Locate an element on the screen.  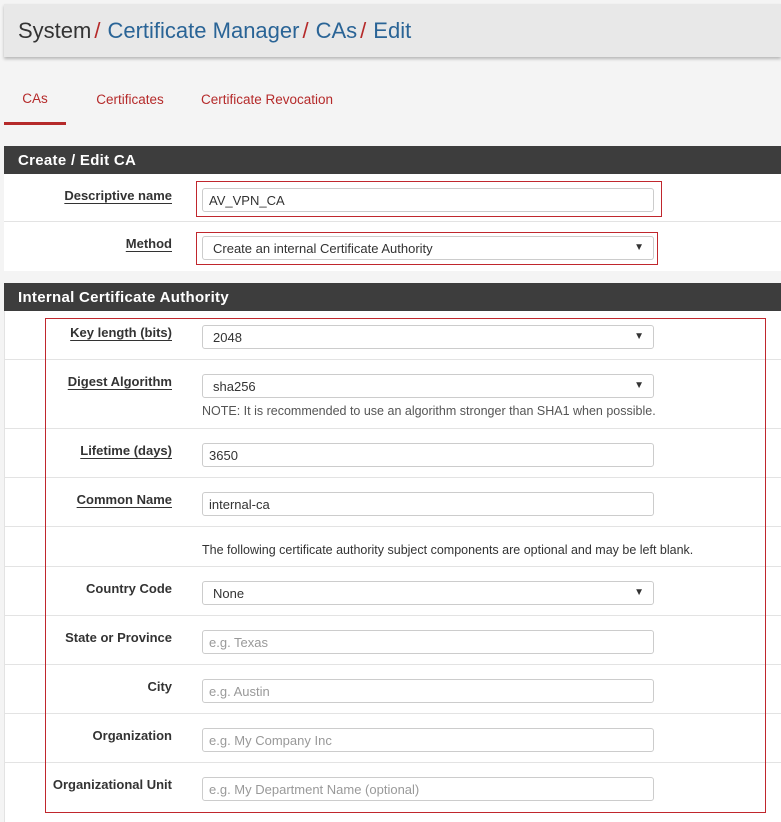
create-edit-ca-heading: Create / Edit CA is located at coordinates (392, 160).